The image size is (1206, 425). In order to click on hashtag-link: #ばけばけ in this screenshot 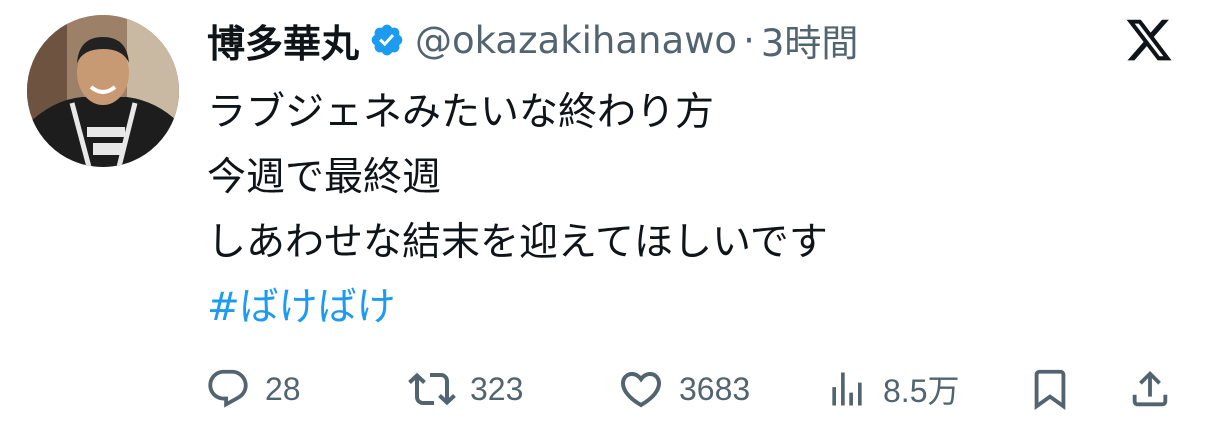, I will do `click(517, 307)`.